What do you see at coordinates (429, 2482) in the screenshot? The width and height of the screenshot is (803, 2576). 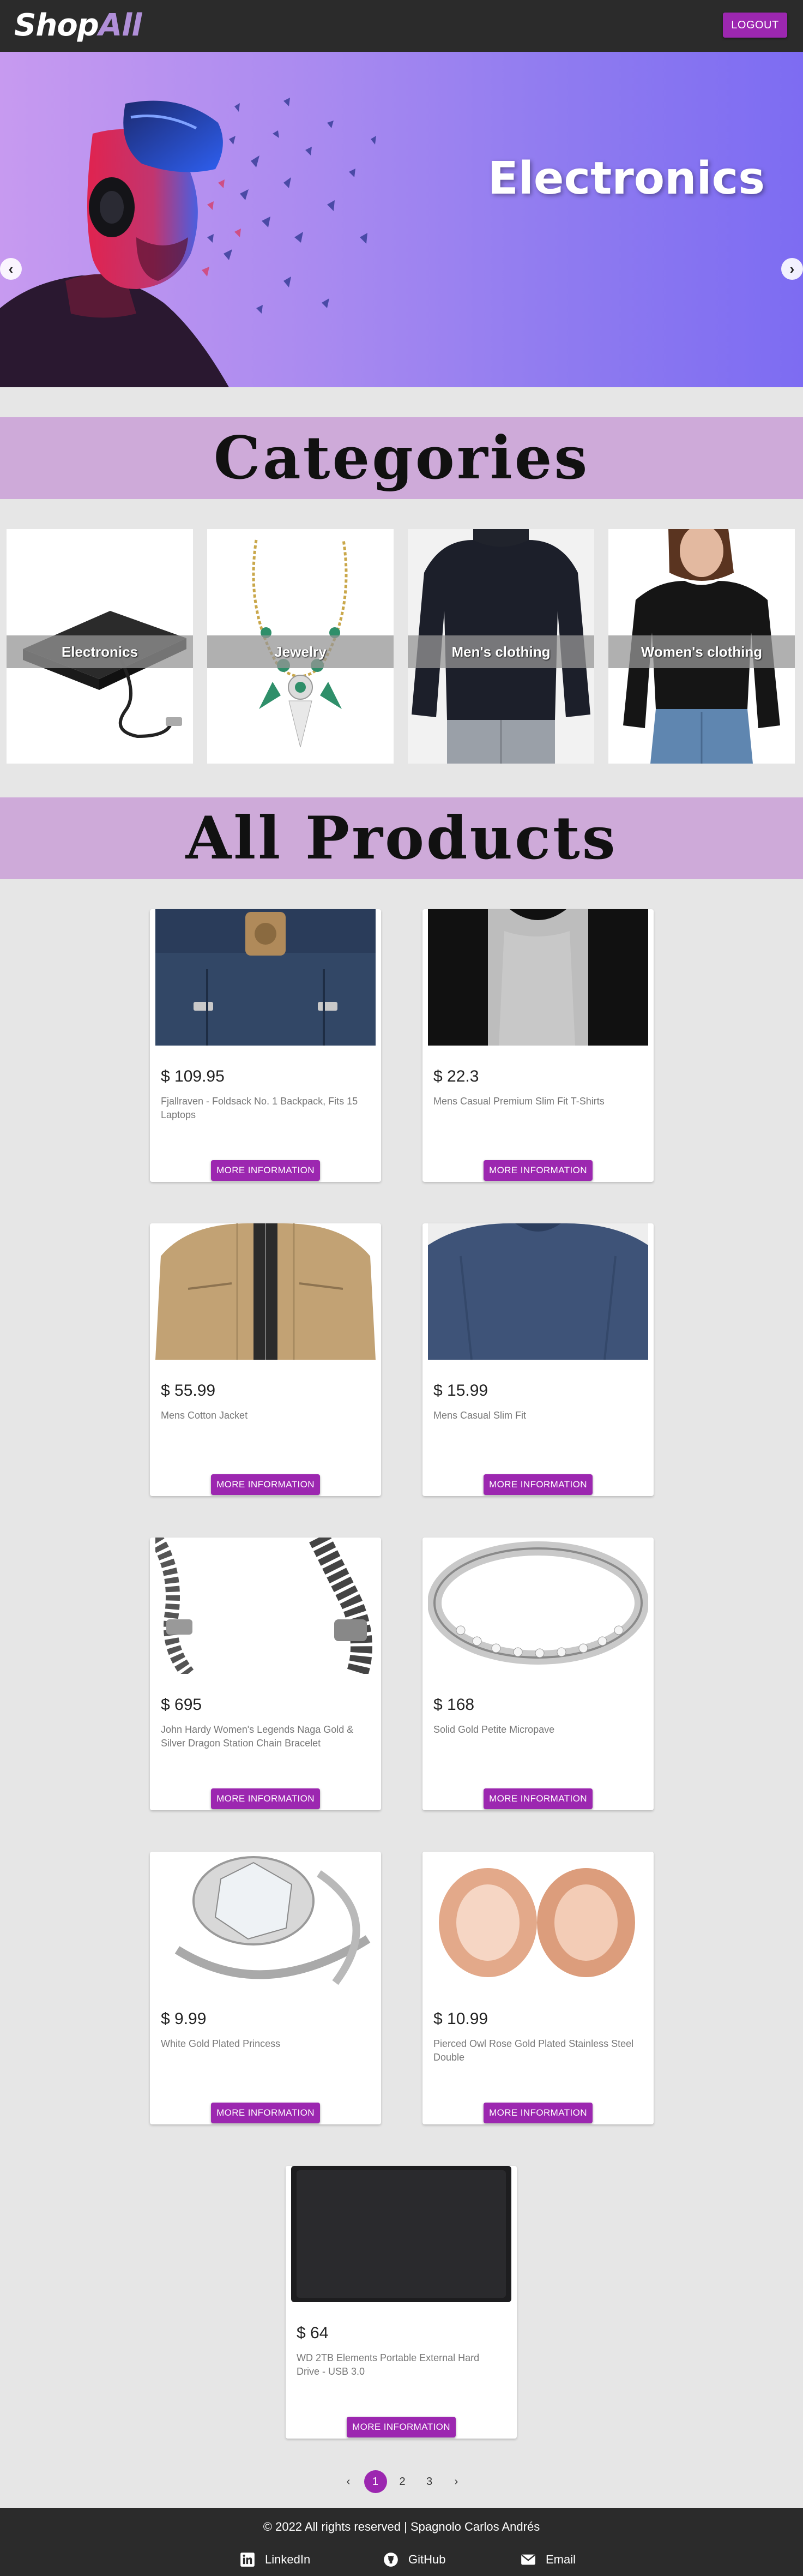 I see `pagination-page-3: 3` at bounding box center [429, 2482].